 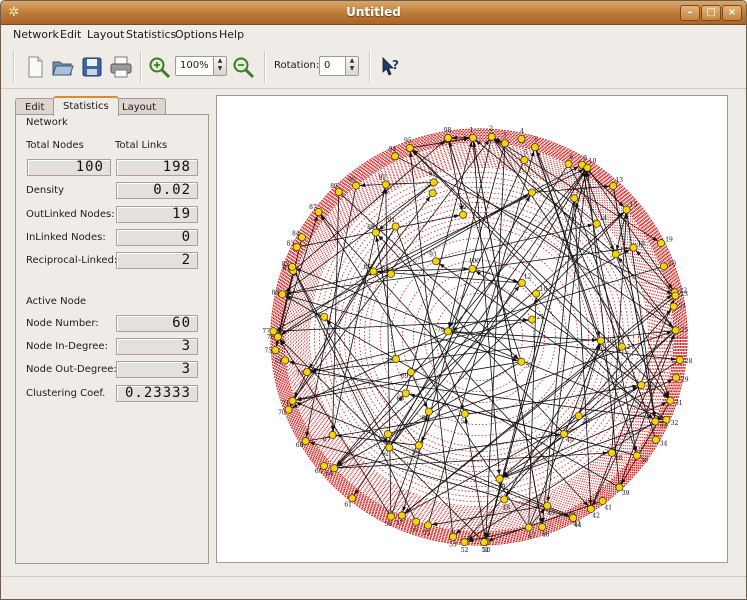 I want to click on graph-node-label: 92, so click(x=383, y=178).